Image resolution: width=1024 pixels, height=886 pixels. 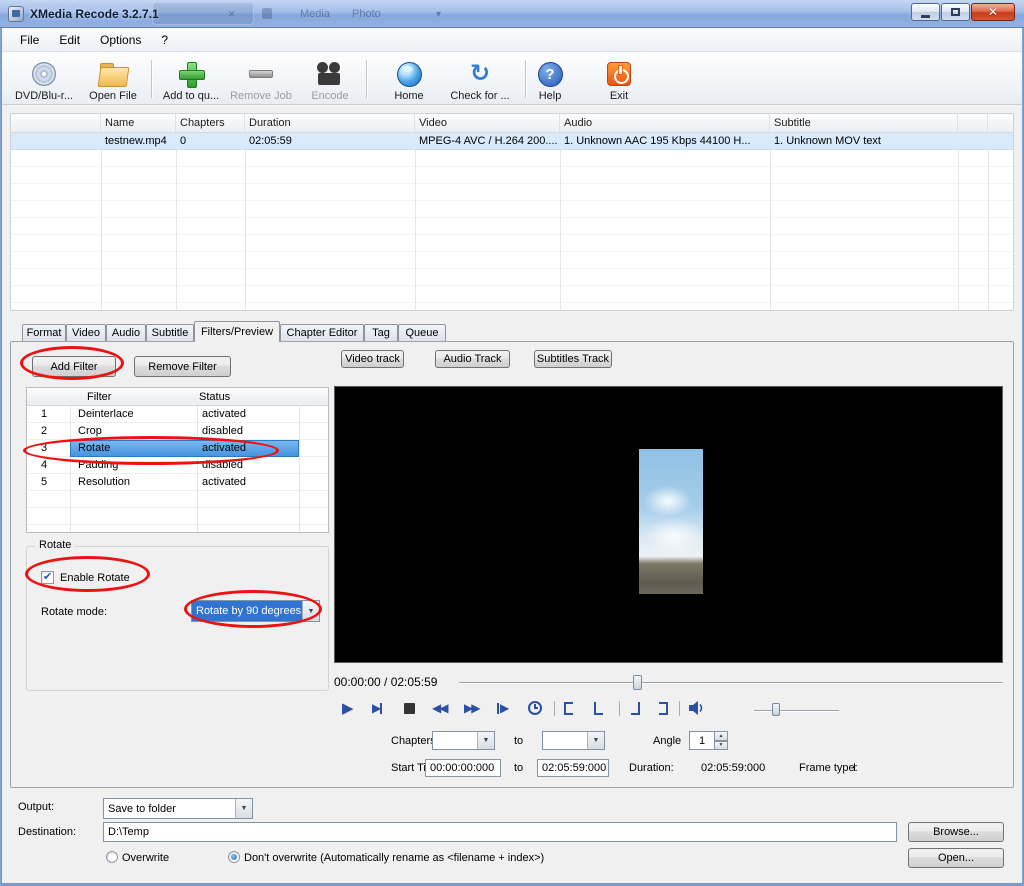 I want to click on remove-filter-button: Remove Filter, so click(x=182, y=366).